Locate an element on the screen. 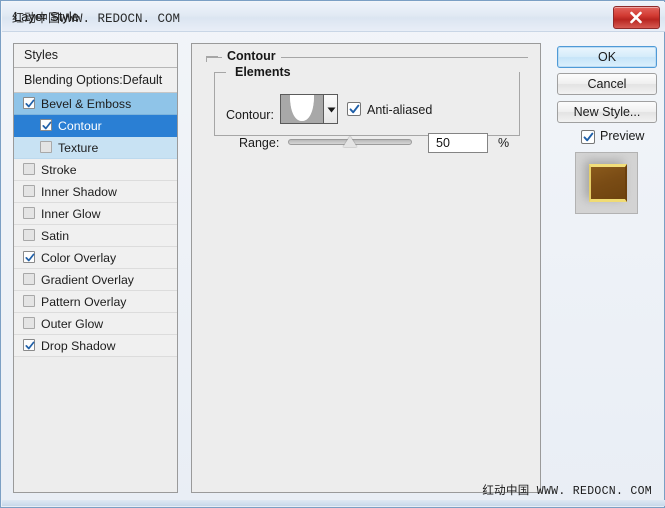  contour-curve-icon is located at coordinates (302, 109).